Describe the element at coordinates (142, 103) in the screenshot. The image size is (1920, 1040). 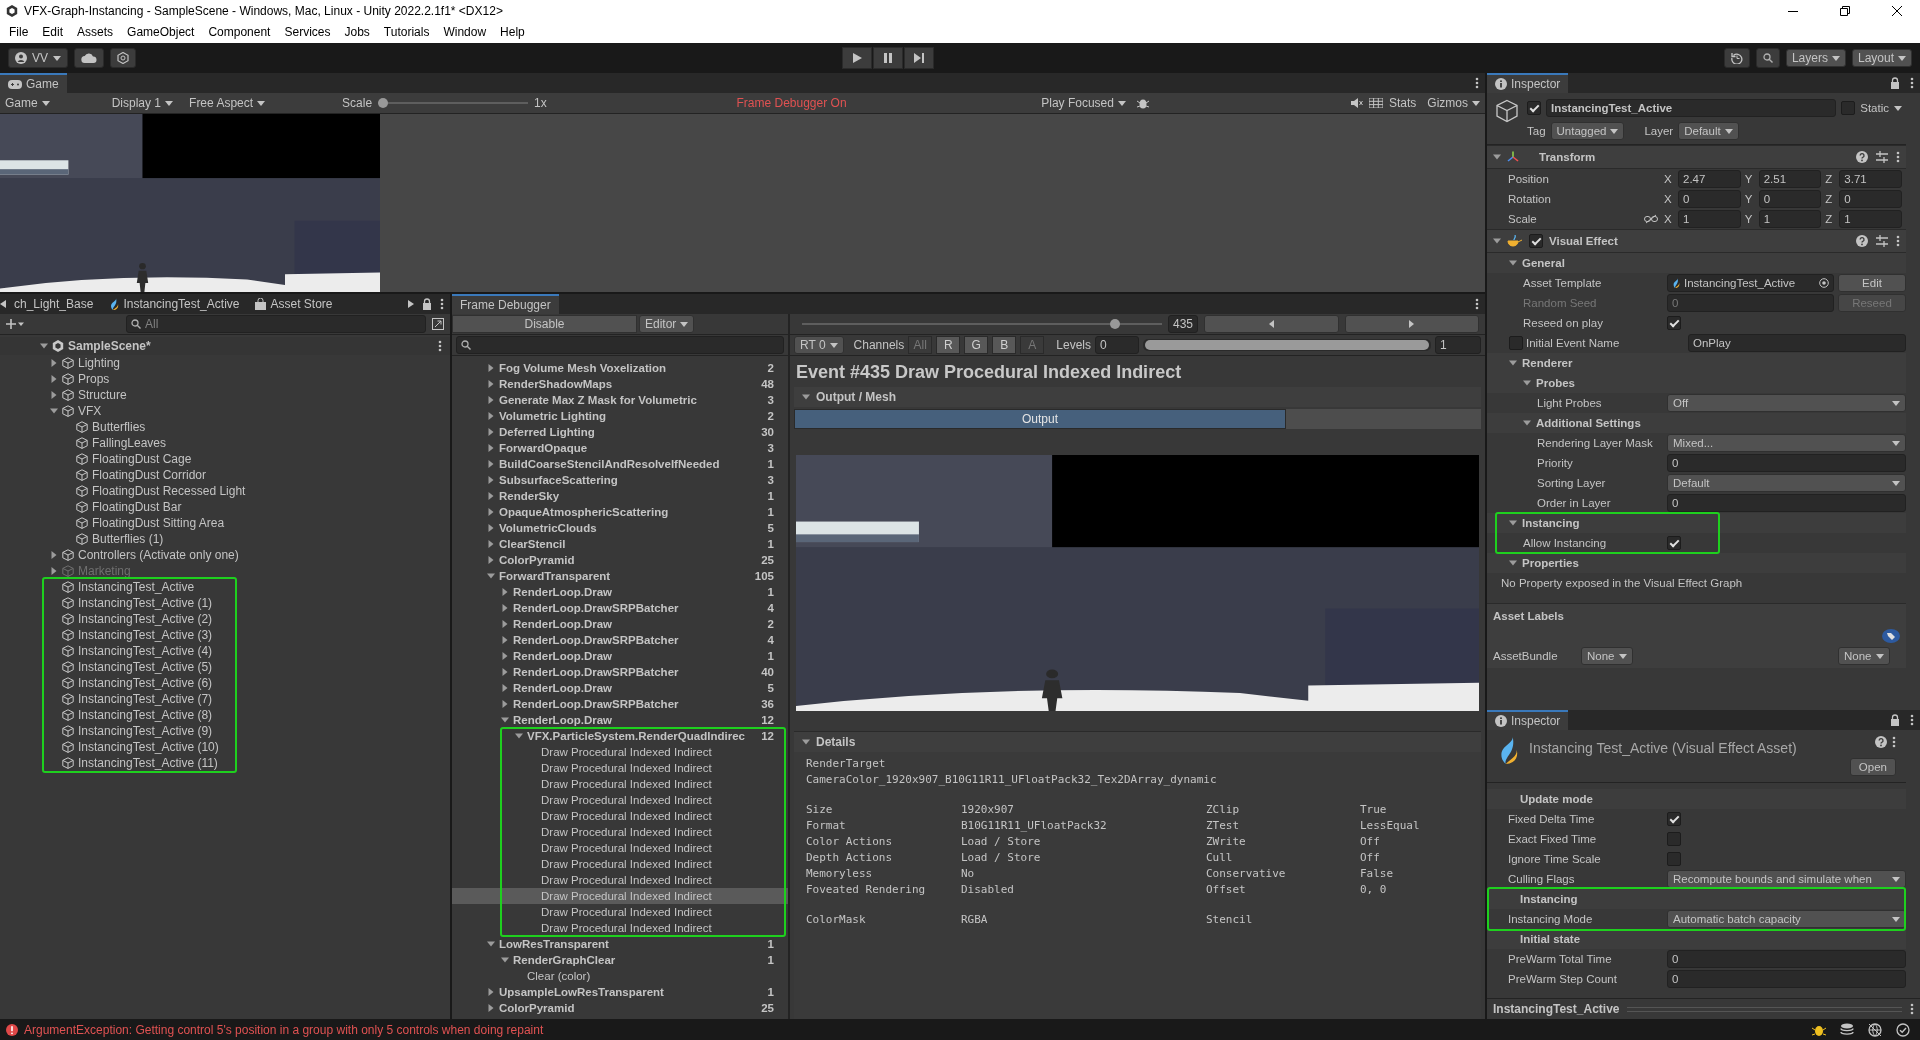
I see `display-dropdown: Display 1` at that location.